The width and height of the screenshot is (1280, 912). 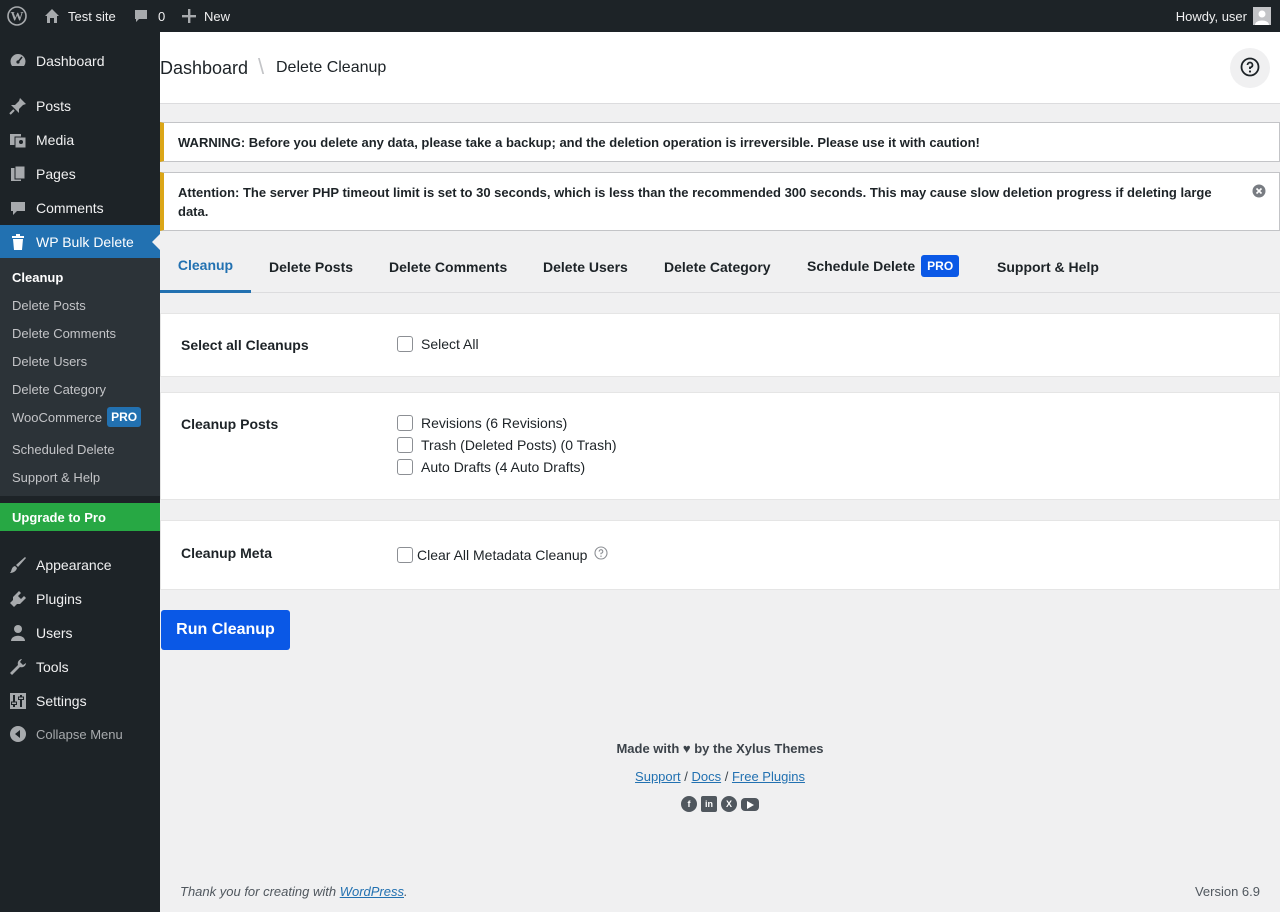 What do you see at coordinates (18, 701) in the screenshot?
I see `settings-icon` at bounding box center [18, 701].